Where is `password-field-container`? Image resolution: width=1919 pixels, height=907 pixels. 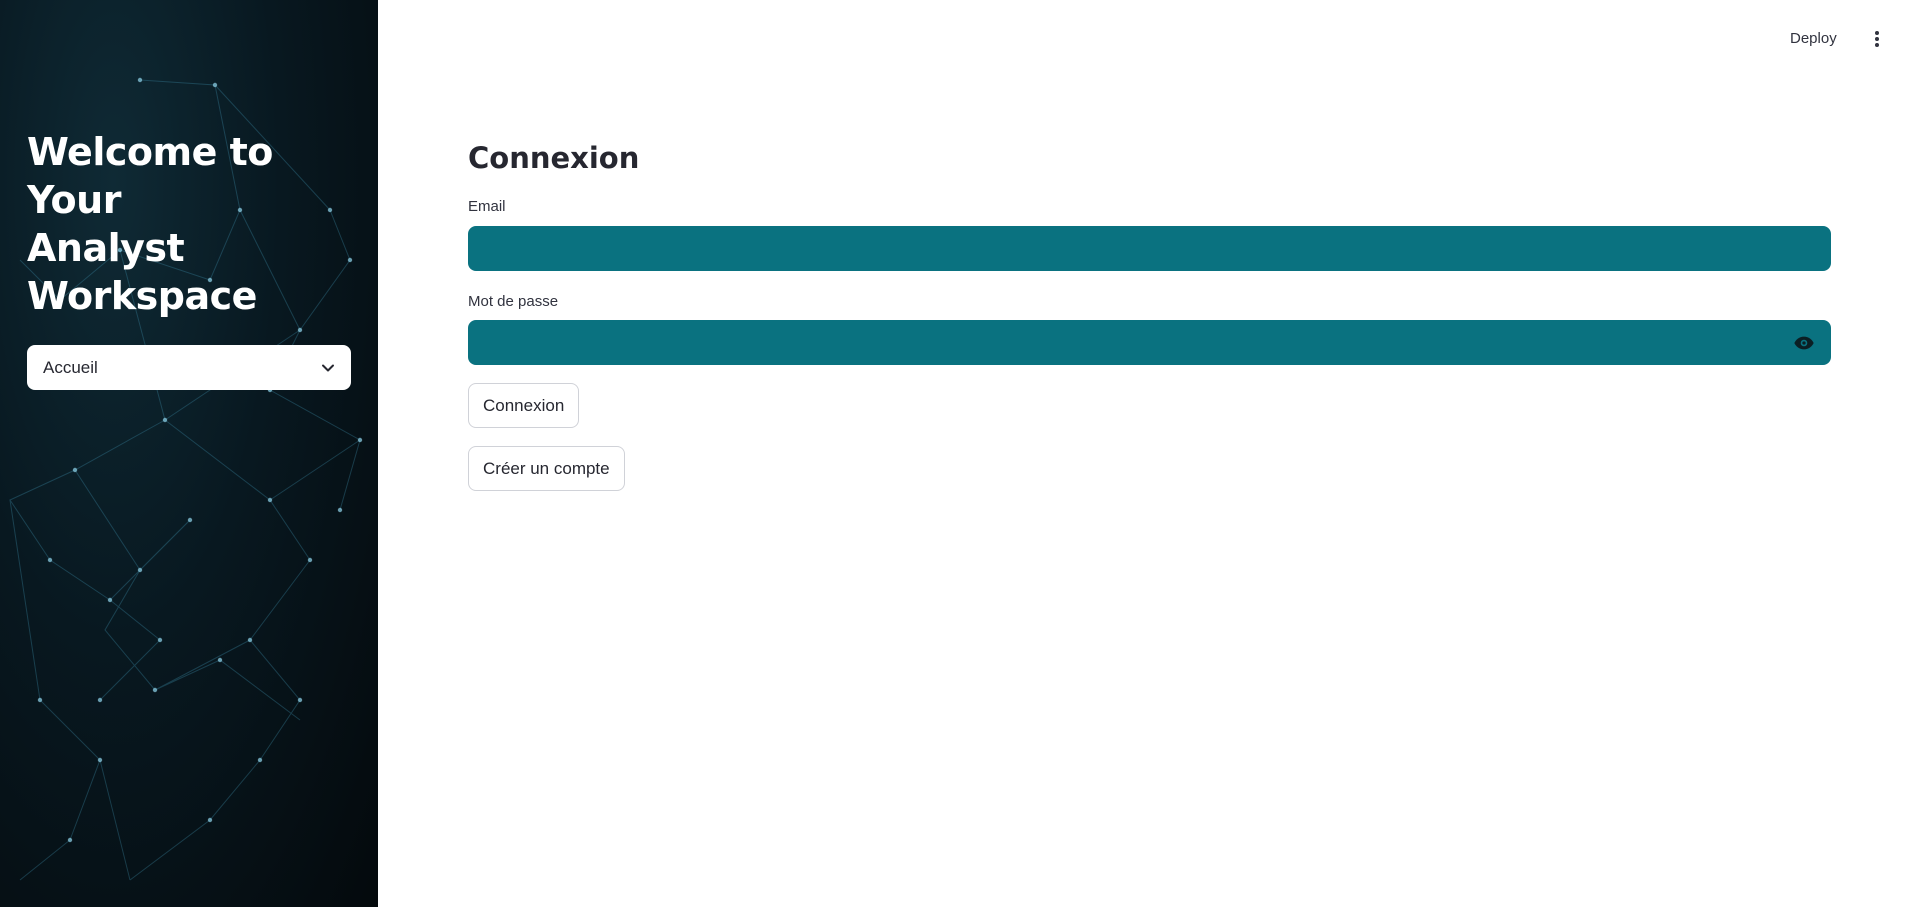
password-field-container is located at coordinates (1149, 342).